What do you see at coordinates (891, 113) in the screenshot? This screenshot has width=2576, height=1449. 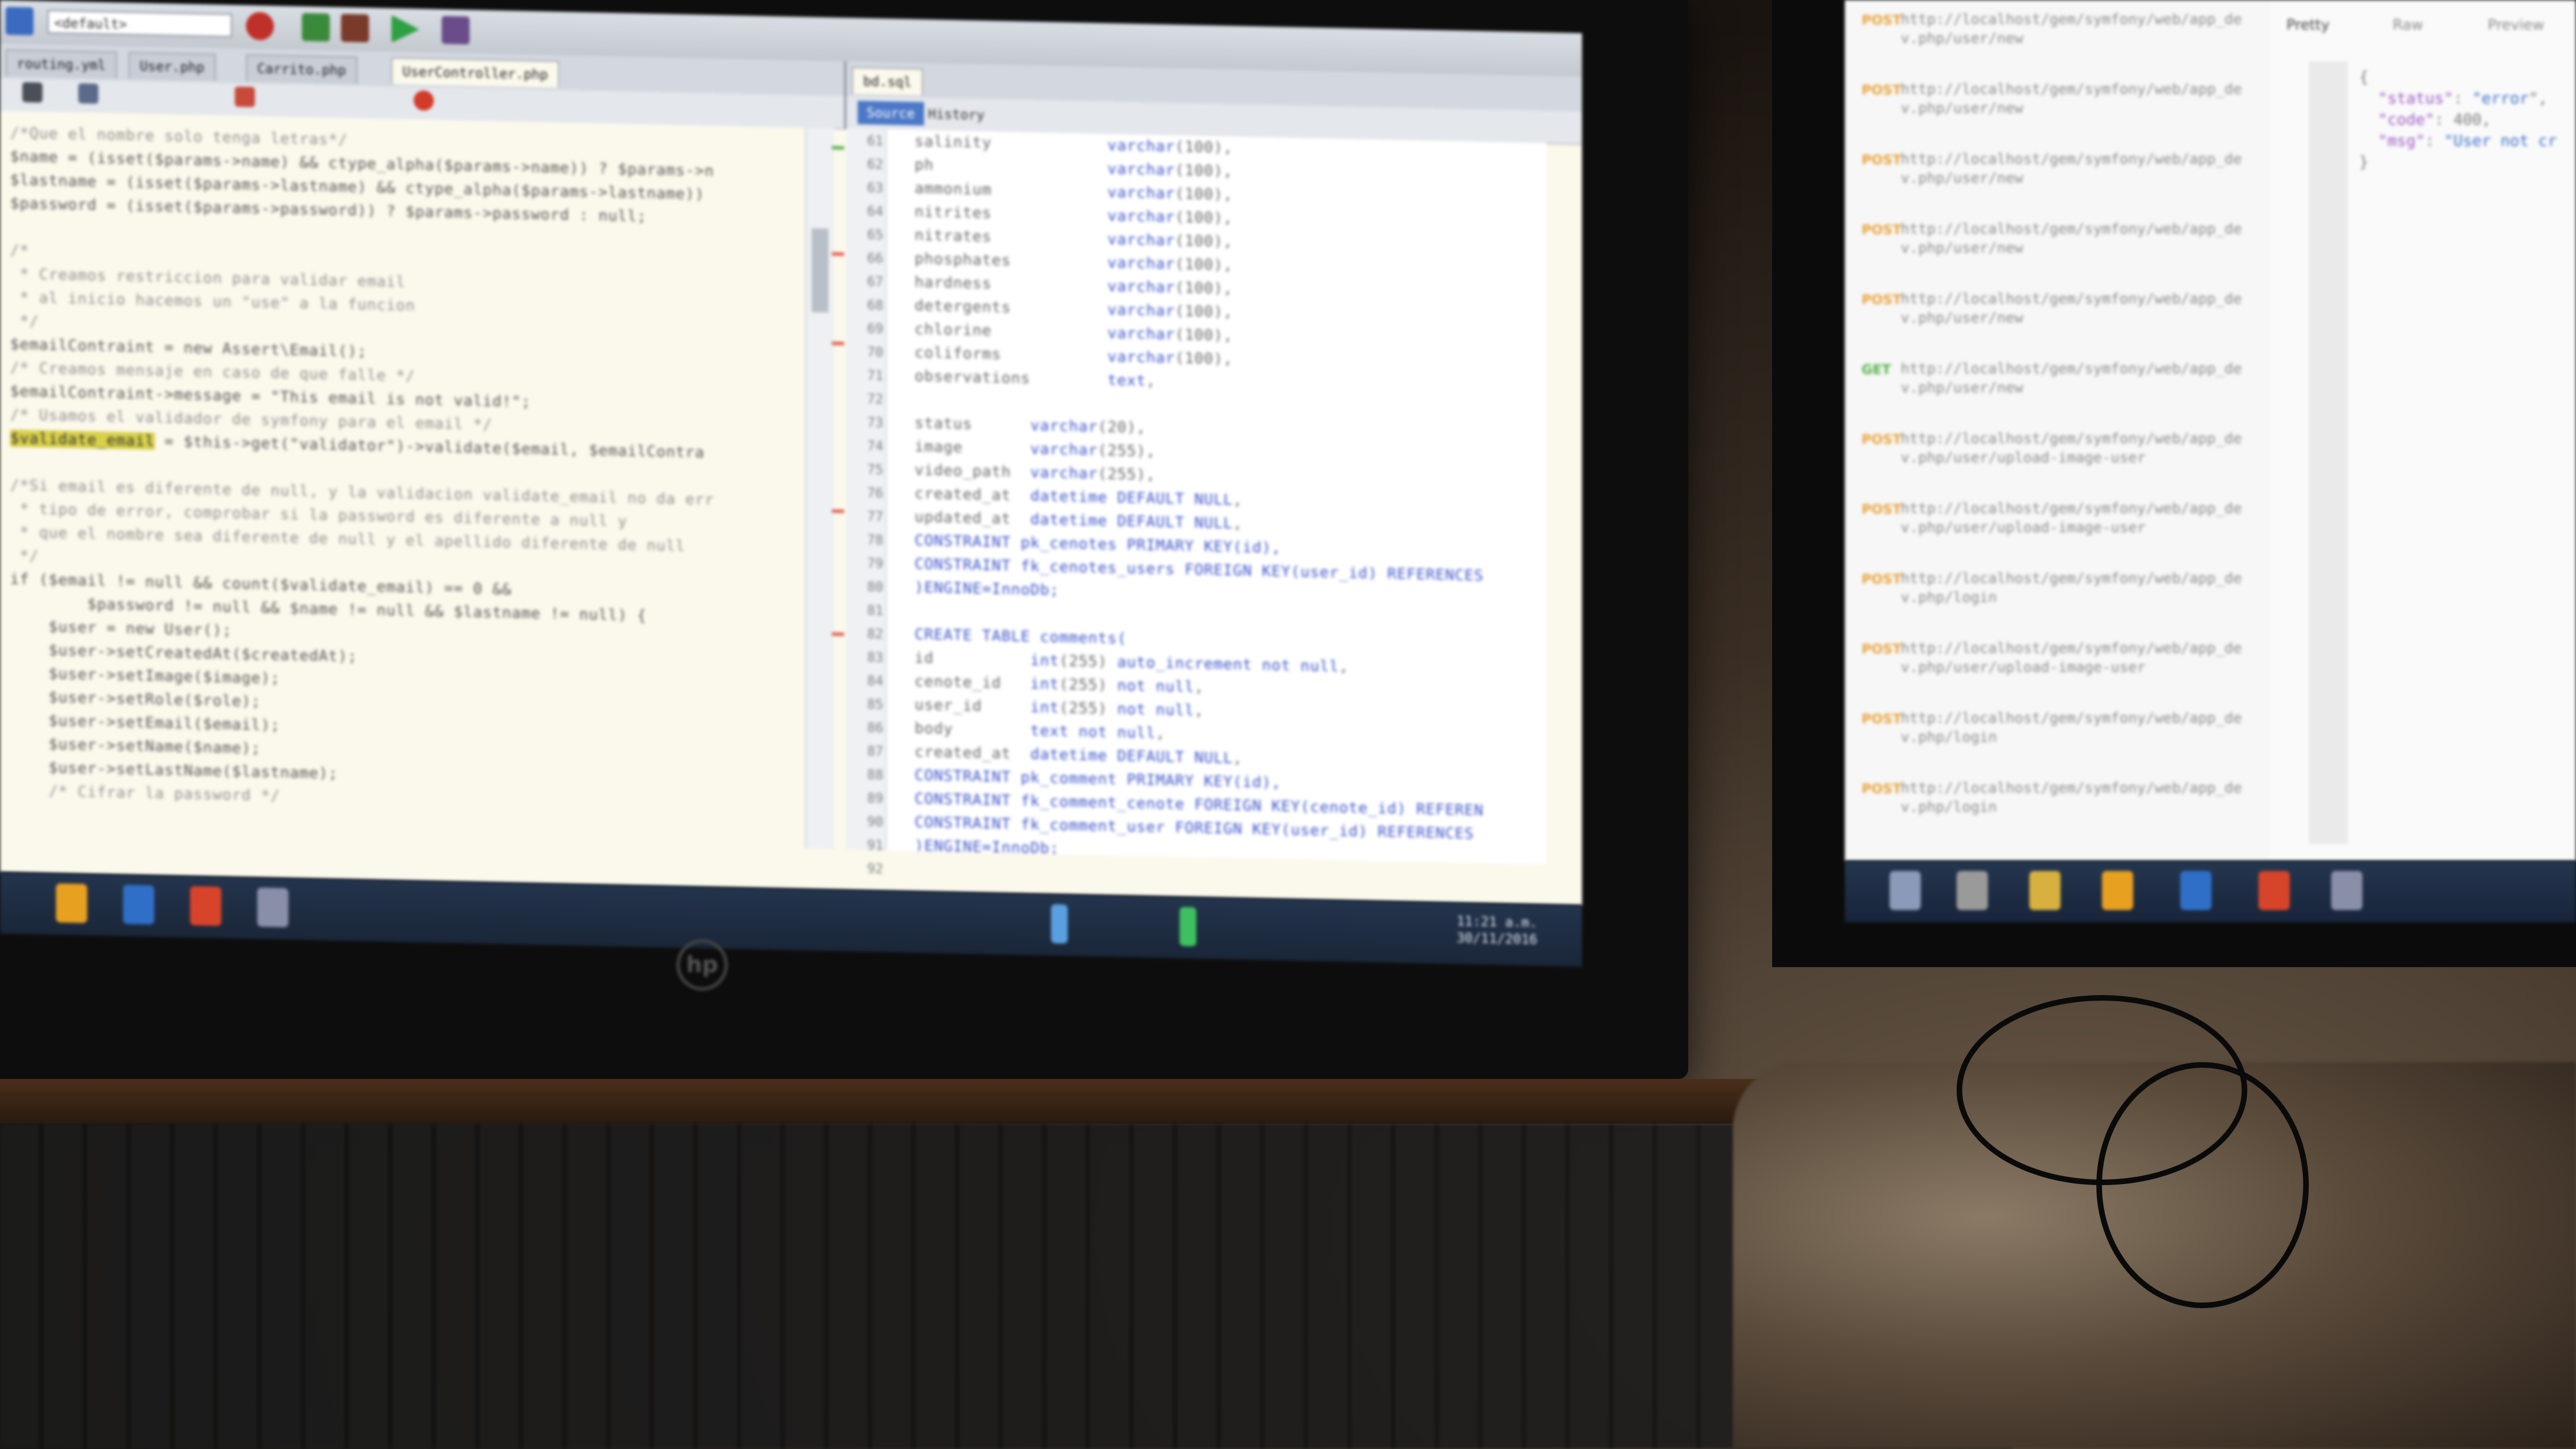 I see `source-tab: Source` at bounding box center [891, 113].